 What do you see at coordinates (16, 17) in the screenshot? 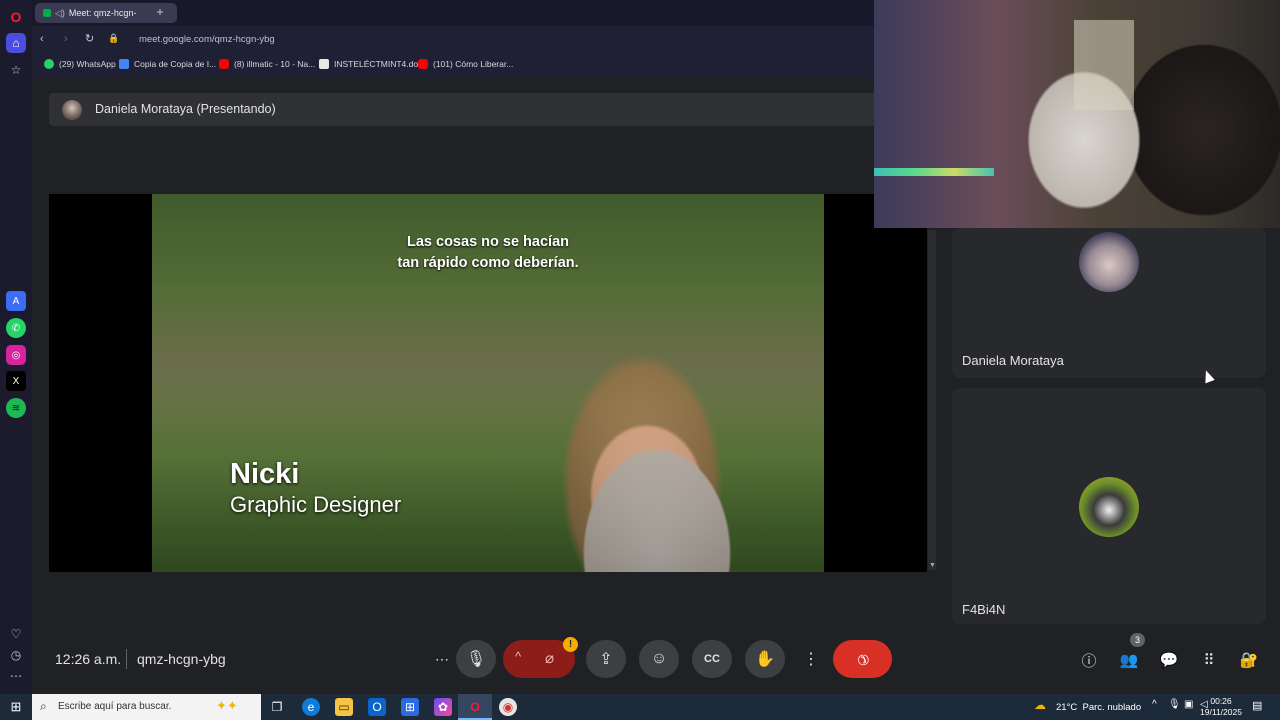
I see `opera-logo-icon: O` at bounding box center [16, 17].